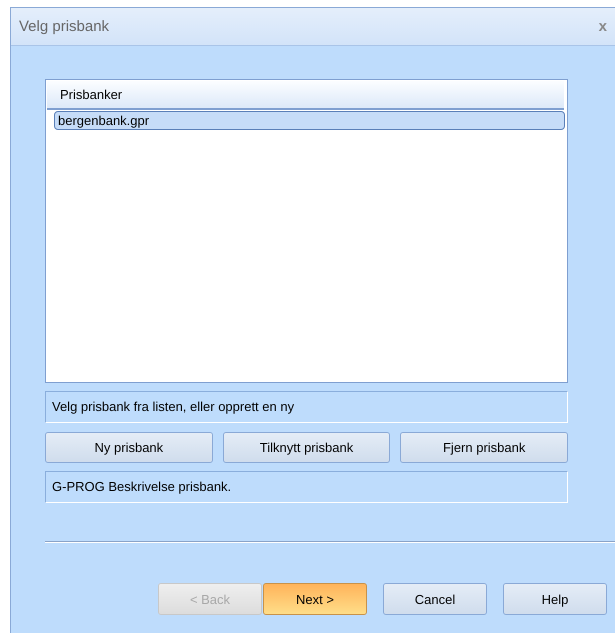  Describe the element at coordinates (315, 599) in the screenshot. I see `wizard-button: Next >` at that location.